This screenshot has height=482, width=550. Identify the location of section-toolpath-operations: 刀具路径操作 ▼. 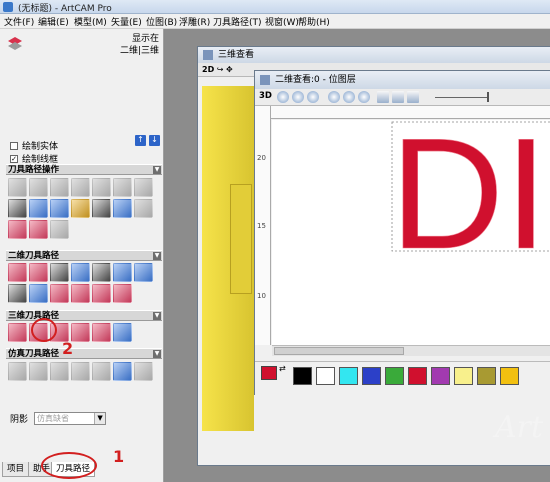
(84, 169).